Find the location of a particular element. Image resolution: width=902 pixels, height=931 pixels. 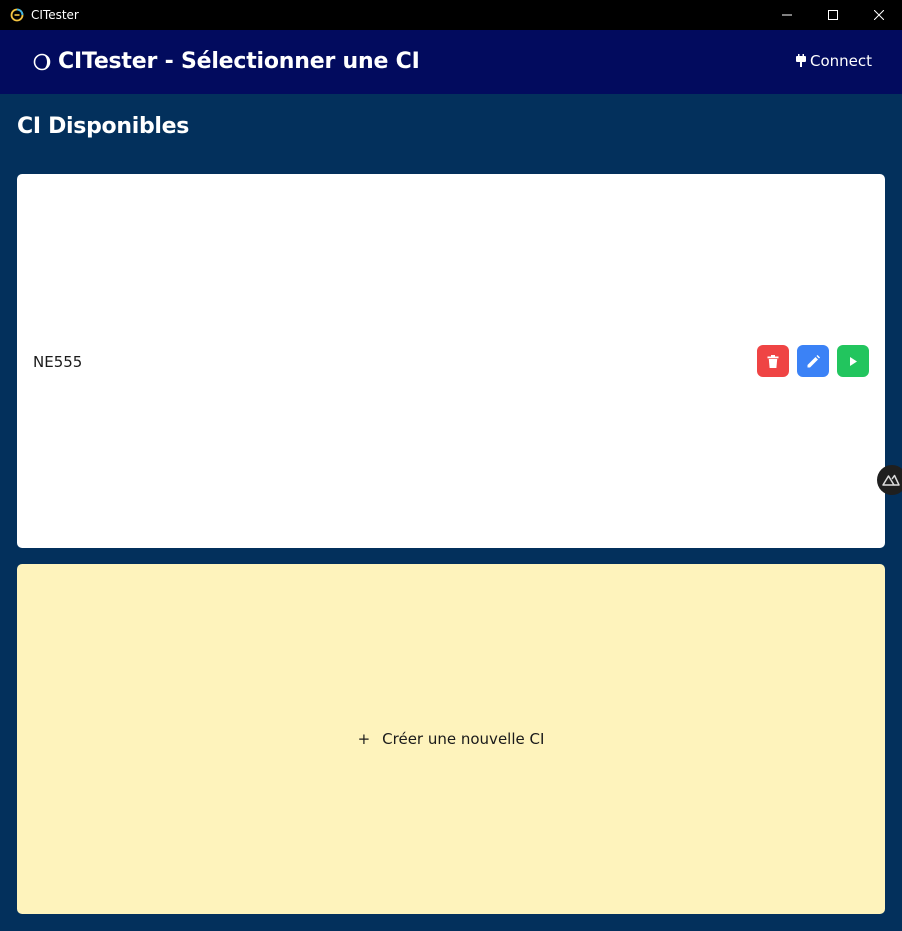

app-icon is located at coordinates (17, 15).